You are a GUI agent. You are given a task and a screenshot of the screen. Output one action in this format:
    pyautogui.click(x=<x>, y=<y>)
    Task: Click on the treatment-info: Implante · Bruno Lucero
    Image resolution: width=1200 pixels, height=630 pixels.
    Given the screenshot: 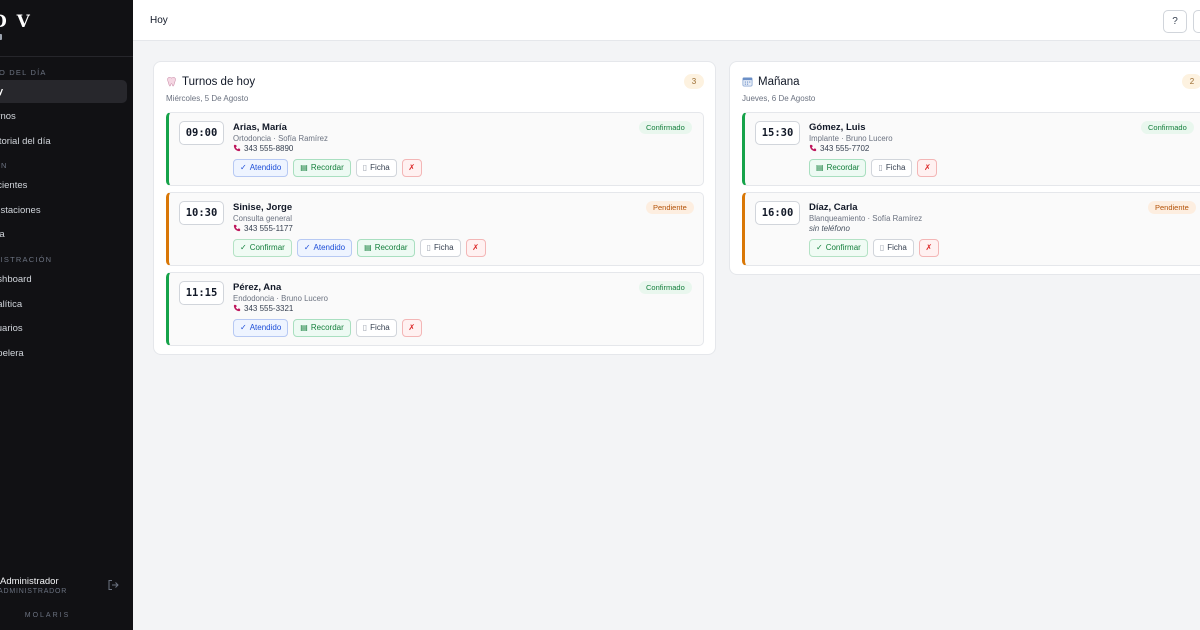 What is the action you would take?
    pyautogui.click(x=851, y=138)
    